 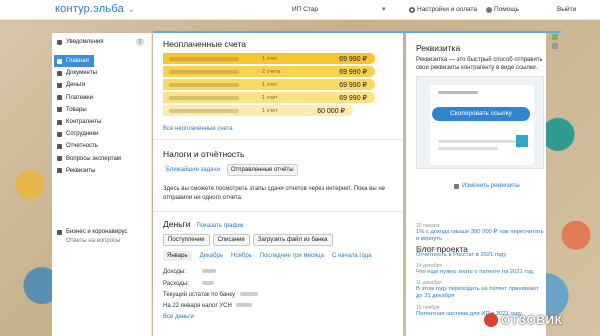 I want to click on feedback-icon, so click(x=555, y=37).